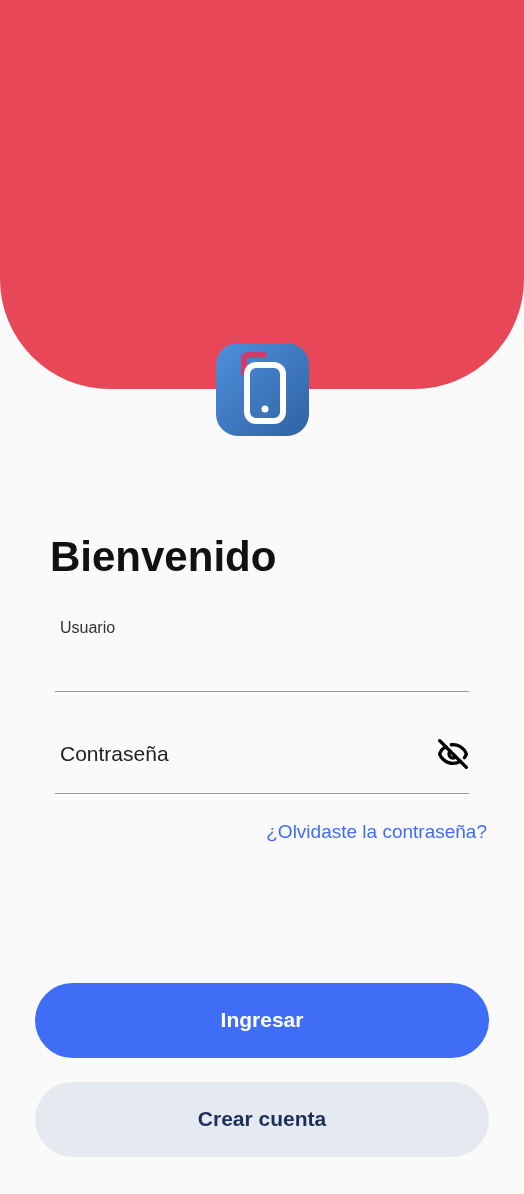  I want to click on create-account-button: Crear cuenta, so click(262, 1119).